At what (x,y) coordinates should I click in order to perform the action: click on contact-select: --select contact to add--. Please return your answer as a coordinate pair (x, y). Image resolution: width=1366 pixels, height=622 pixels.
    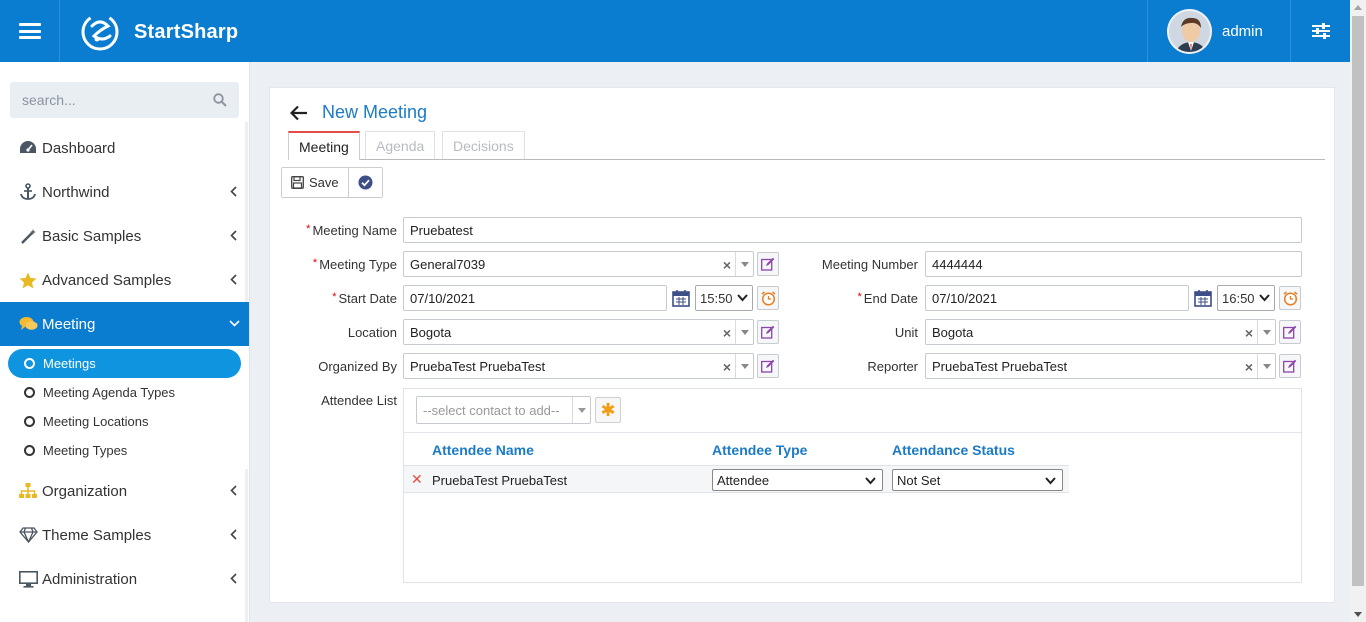
    Looking at the image, I should click on (503, 410).